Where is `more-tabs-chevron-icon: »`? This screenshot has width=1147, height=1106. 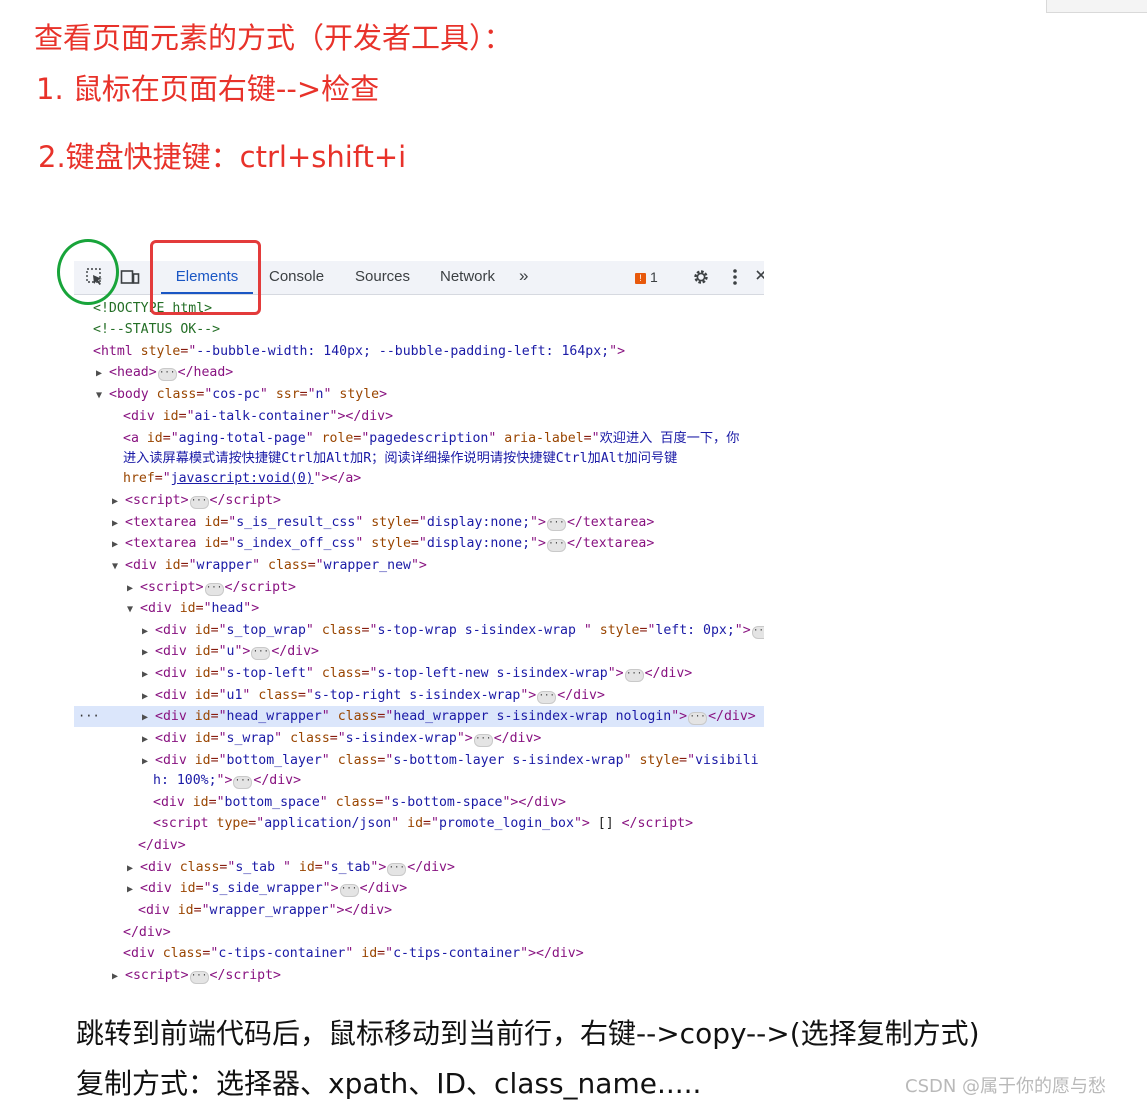
more-tabs-chevron-icon: » is located at coordinates (523, 276).